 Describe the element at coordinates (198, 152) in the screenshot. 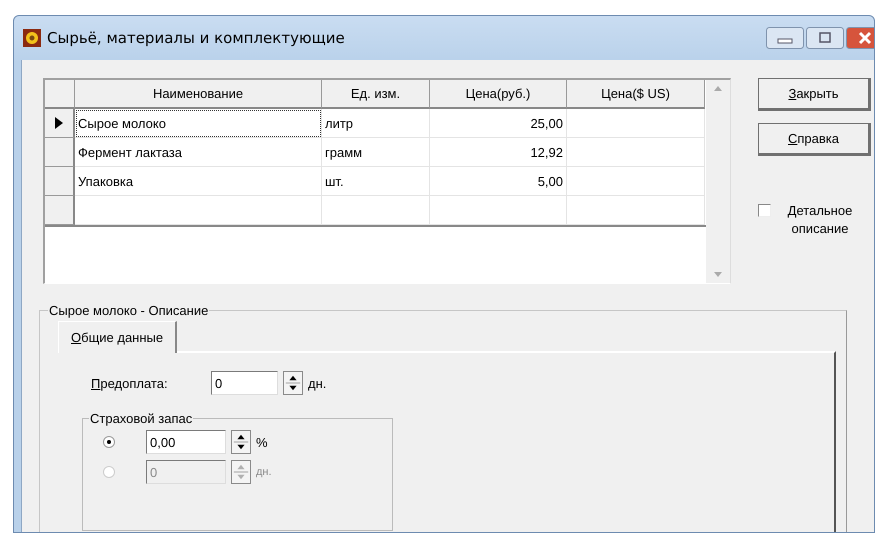

I see `table-cell: Фермент лактаза` at that location.